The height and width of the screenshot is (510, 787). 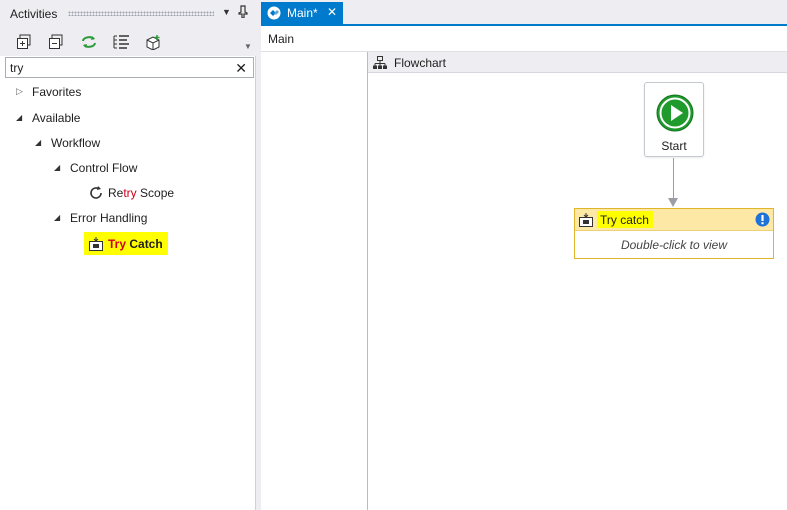 I want to click on validation-warning-icon, so click(x=762, y=221).